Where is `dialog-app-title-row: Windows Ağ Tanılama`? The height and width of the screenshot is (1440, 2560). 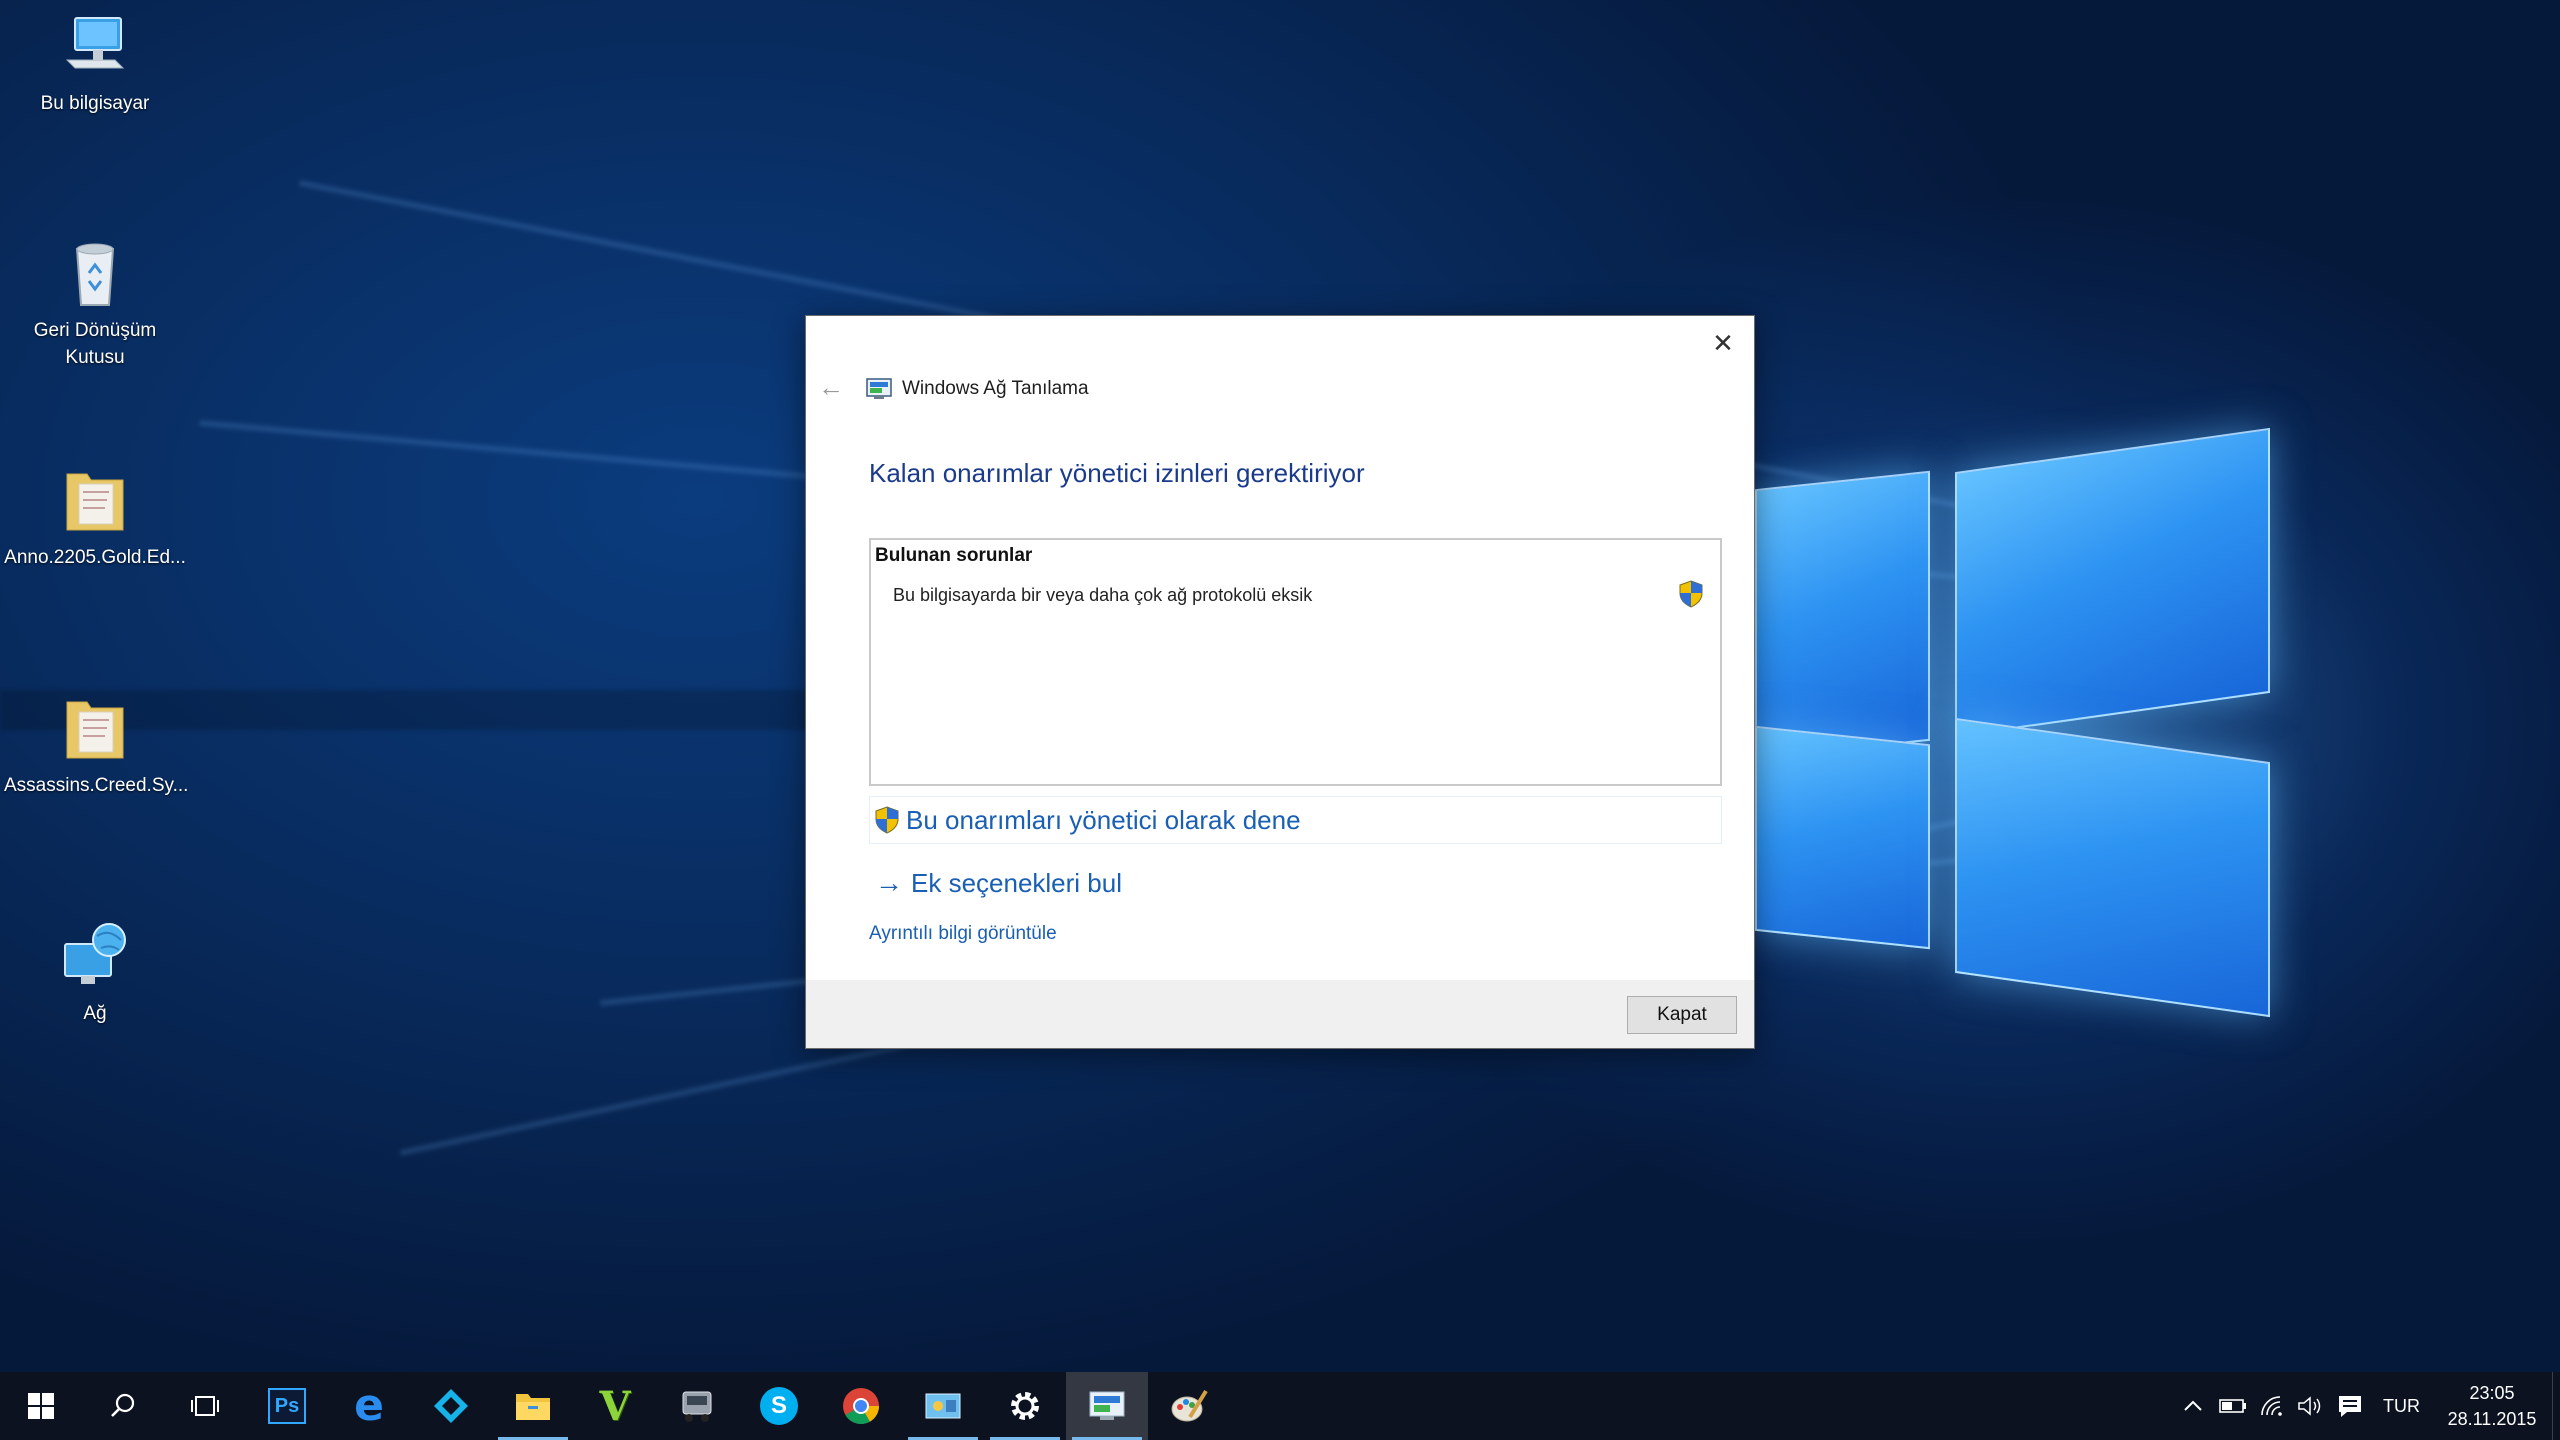 dialog-app-title-row: Windows Ağ Tanılama is located at coordinates (977, 389).